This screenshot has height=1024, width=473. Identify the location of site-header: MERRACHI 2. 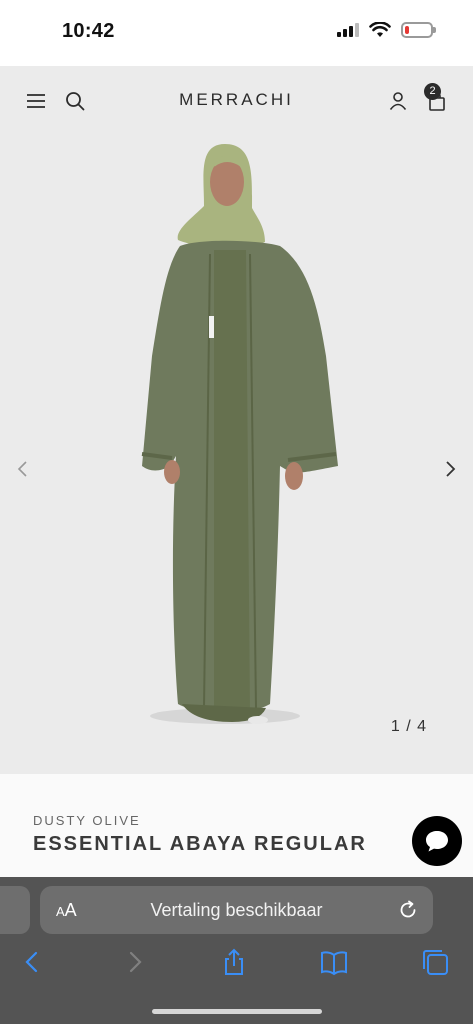
(236, 101).